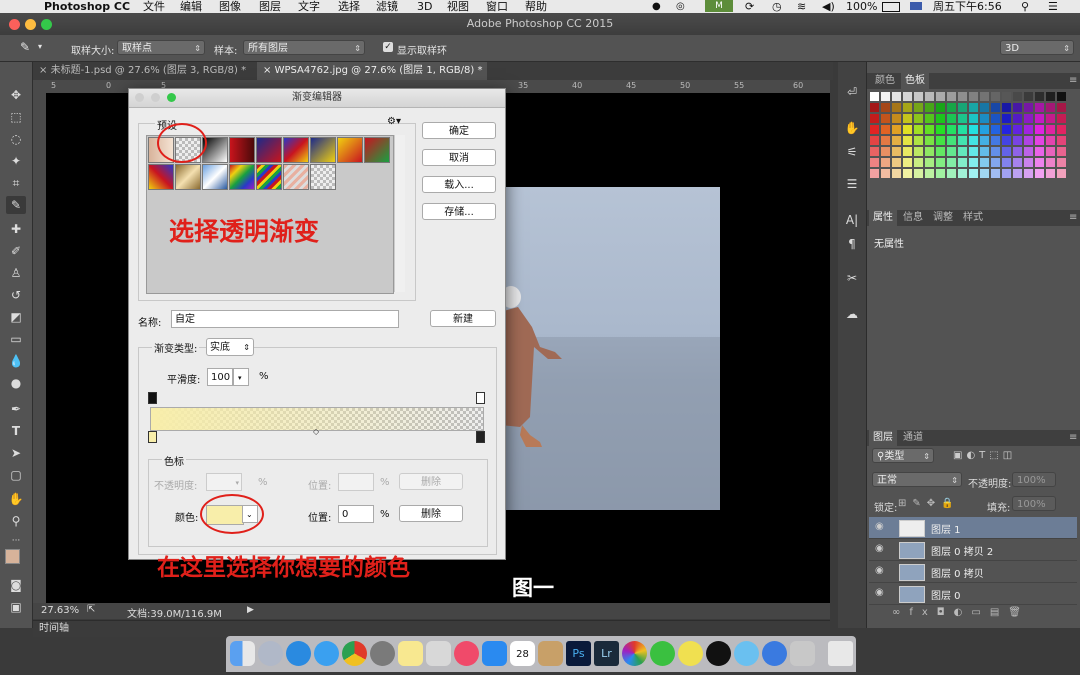  What do you see at coordinates (316, 431) in the screenshot?
I see `midpoint-diamond-icon: ◇` at bounding box center [316, 431].